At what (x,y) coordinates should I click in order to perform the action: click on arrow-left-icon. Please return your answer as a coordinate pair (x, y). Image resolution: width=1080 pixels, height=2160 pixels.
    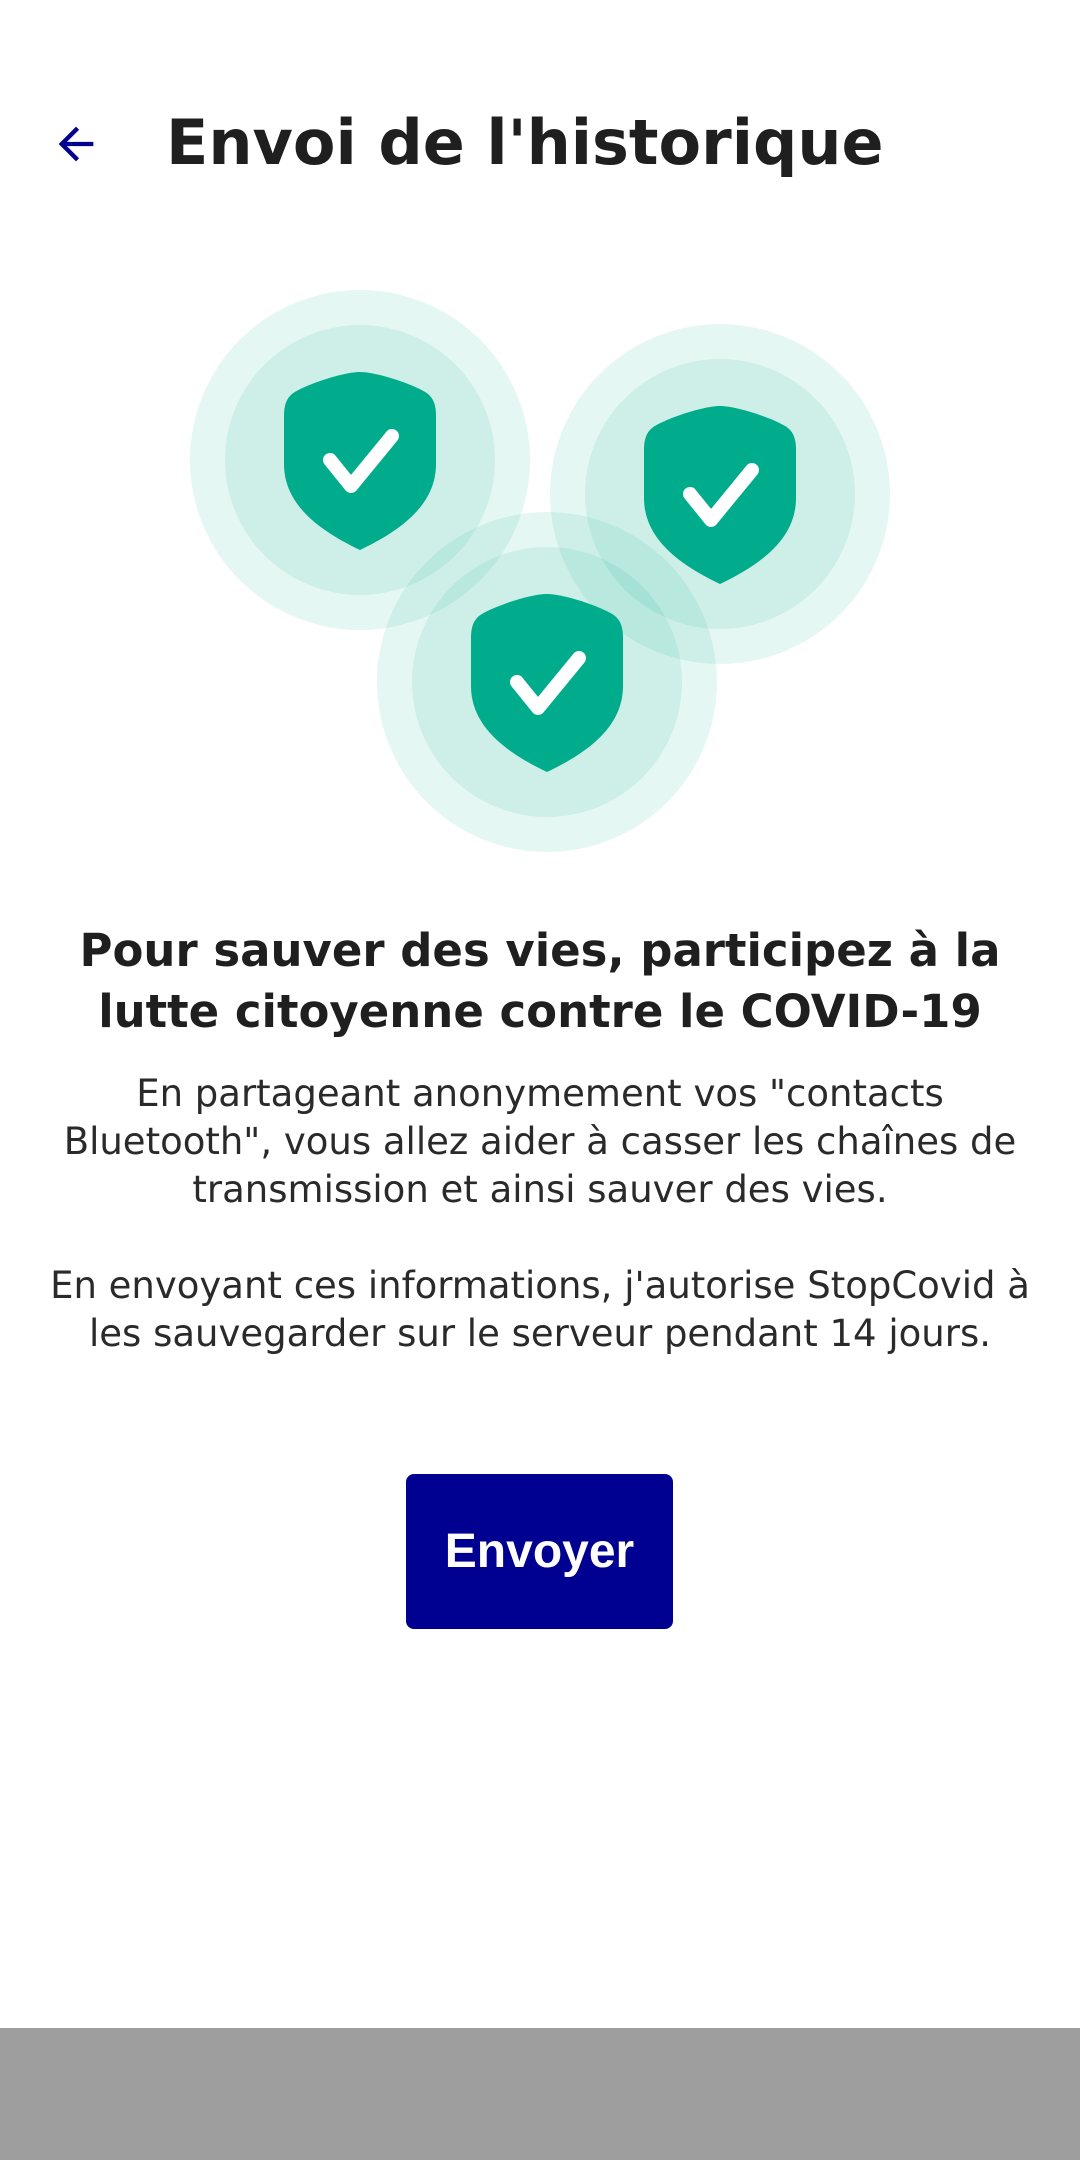
    Looking at the image, I should click on (76, 144).